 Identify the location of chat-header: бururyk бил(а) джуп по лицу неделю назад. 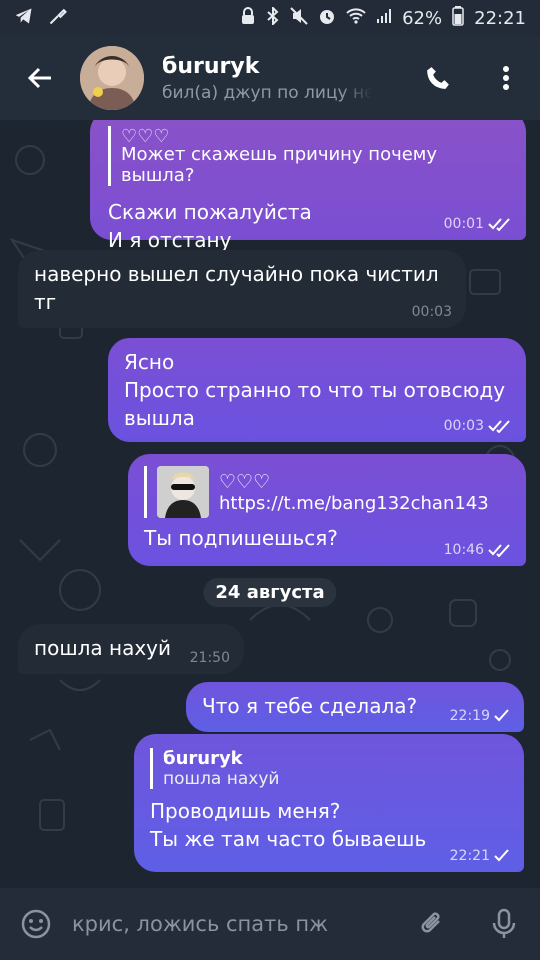
(270, 78).